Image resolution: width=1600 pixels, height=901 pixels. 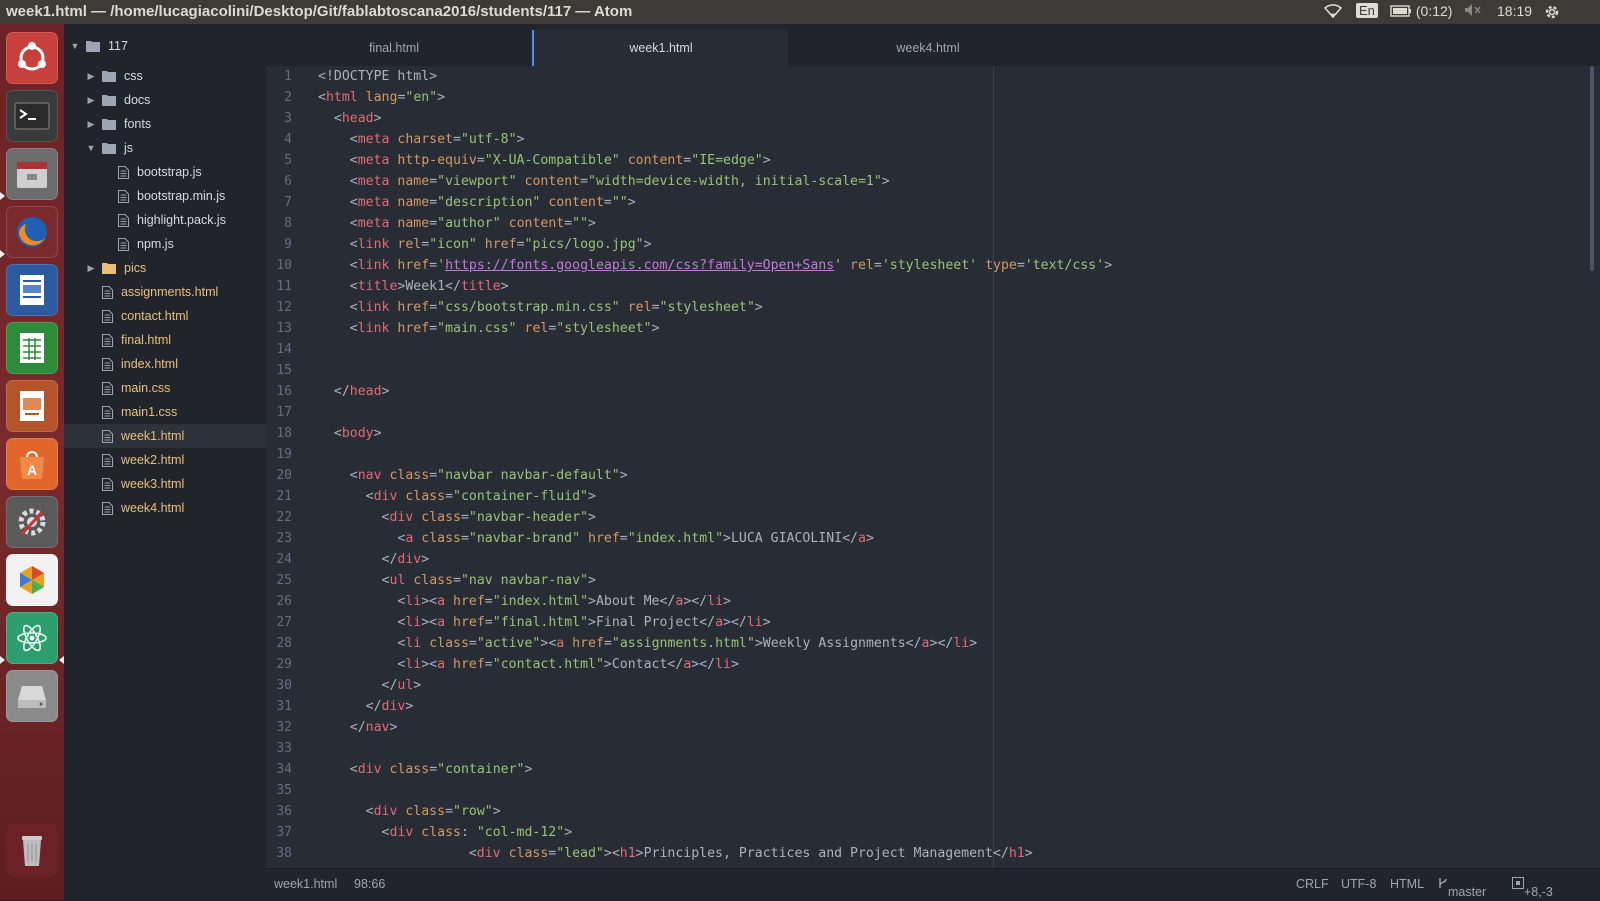 I want to click on tree-folder-docs: ▶ docs, so click(x=176, y=100).